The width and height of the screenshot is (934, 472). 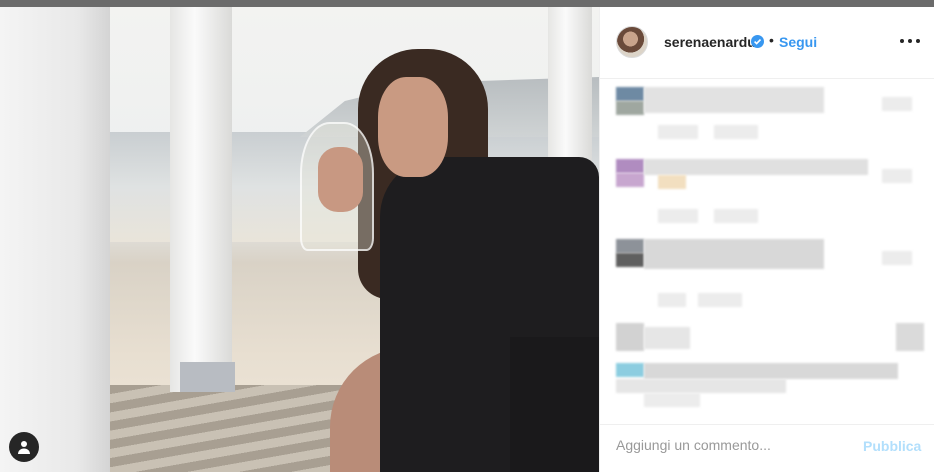 I want to click on photo-column-base, so click(x=207, y=377).